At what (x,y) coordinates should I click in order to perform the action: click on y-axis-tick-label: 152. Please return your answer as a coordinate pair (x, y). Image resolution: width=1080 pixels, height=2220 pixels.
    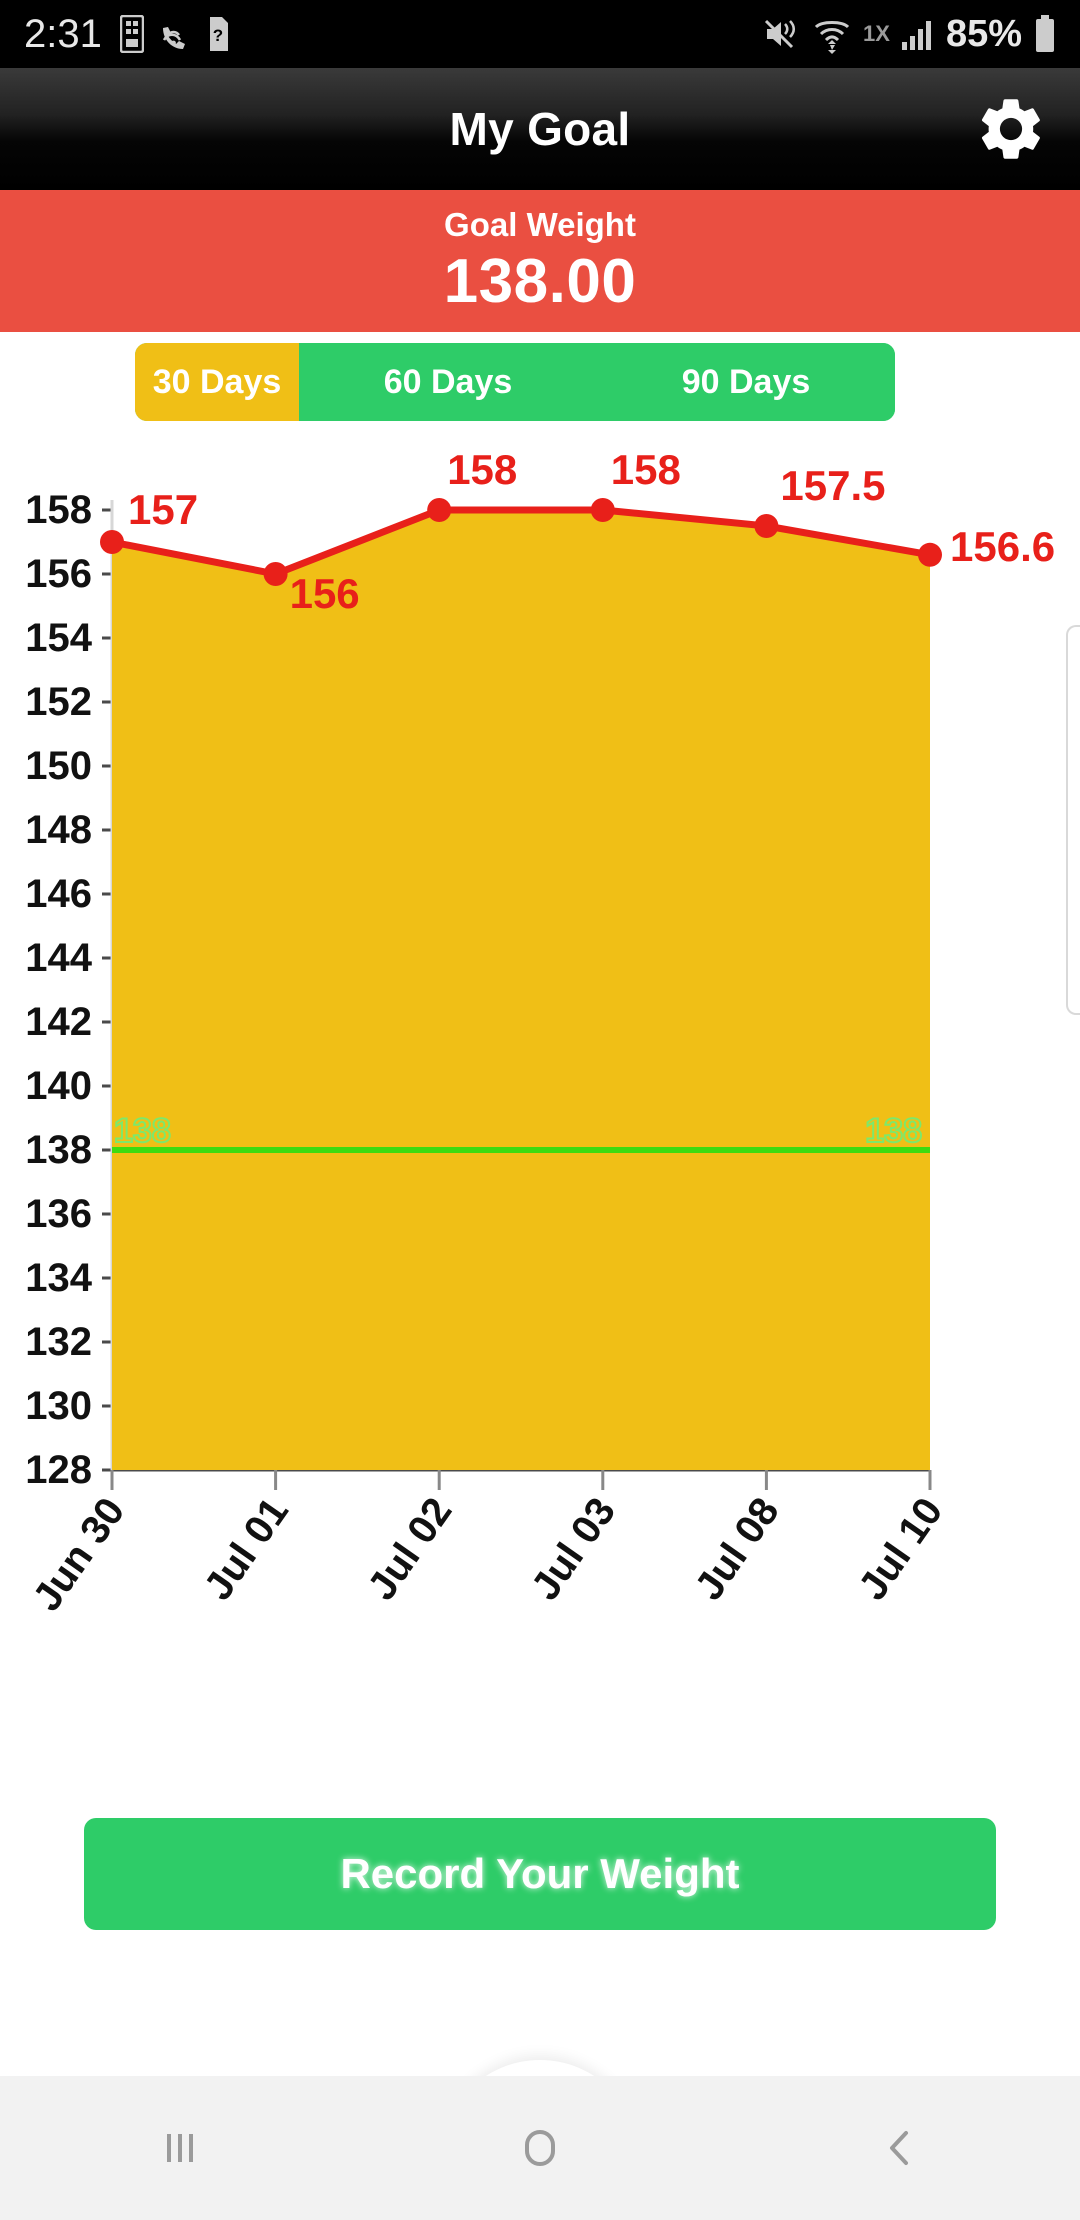
    Looking at the image, I should click on (58, 702).